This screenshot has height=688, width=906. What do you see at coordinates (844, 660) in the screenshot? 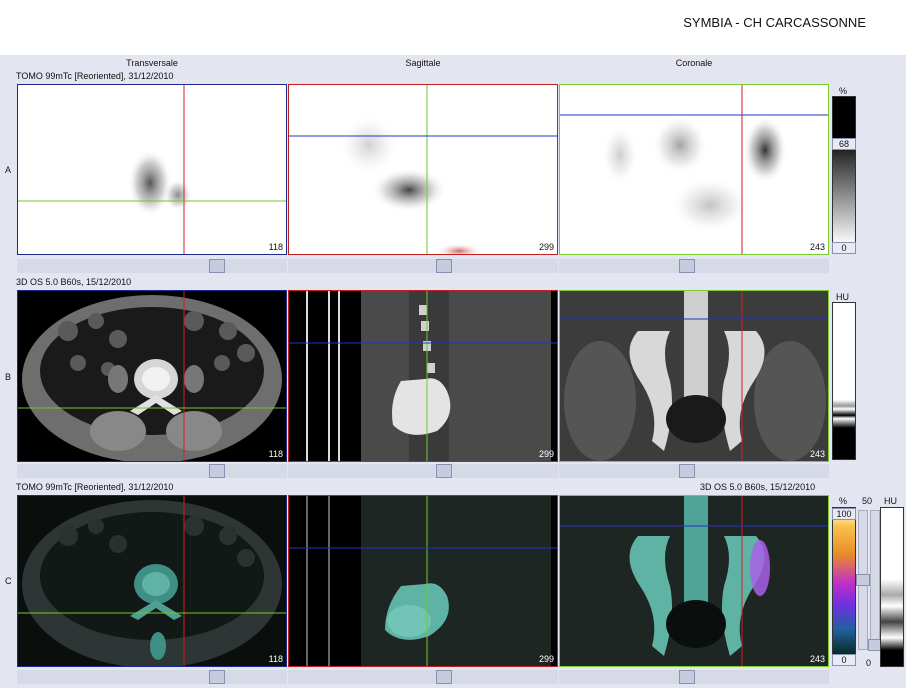
I see `scale-c-min-value: 0` at bounding box center [844, 660].